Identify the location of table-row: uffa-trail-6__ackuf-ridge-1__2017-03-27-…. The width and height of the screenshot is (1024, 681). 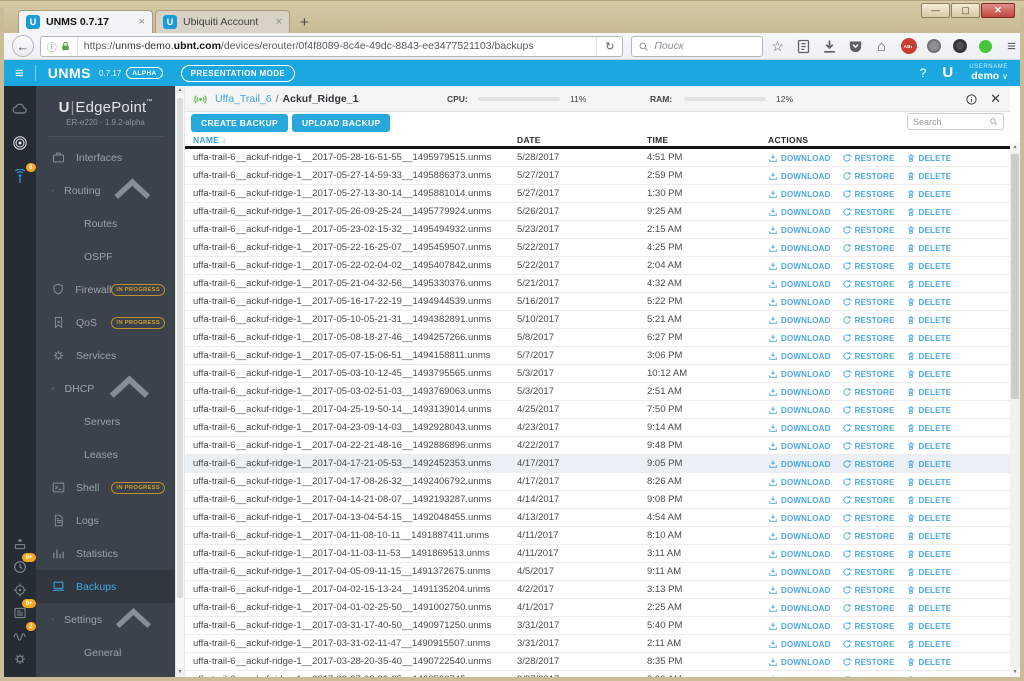
(597, 674).